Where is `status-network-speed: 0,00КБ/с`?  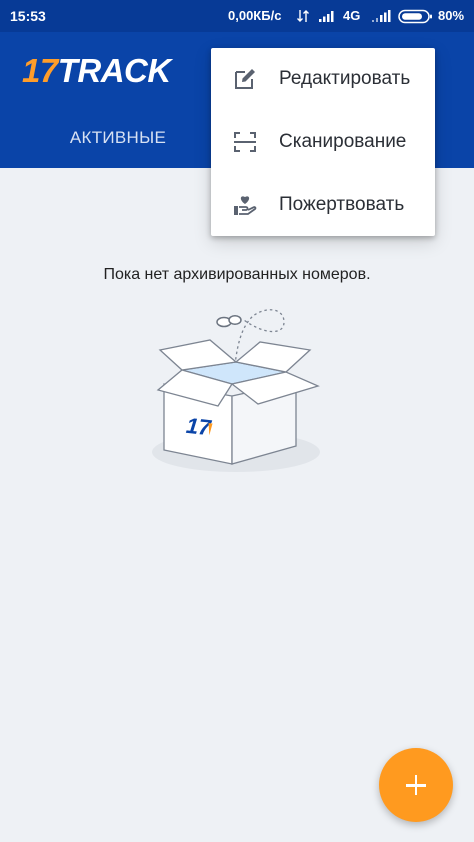 status-network-speed: 0,00КБ/с is located at coordinates (255, 15).